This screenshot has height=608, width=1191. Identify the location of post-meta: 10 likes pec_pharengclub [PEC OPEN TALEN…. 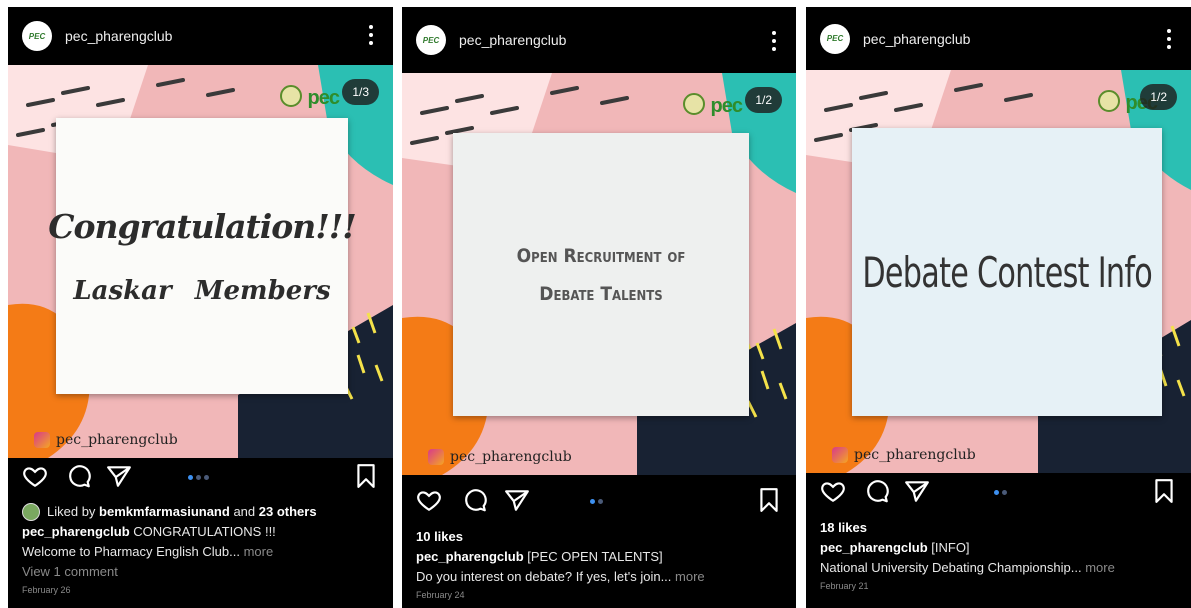
(600, 565).